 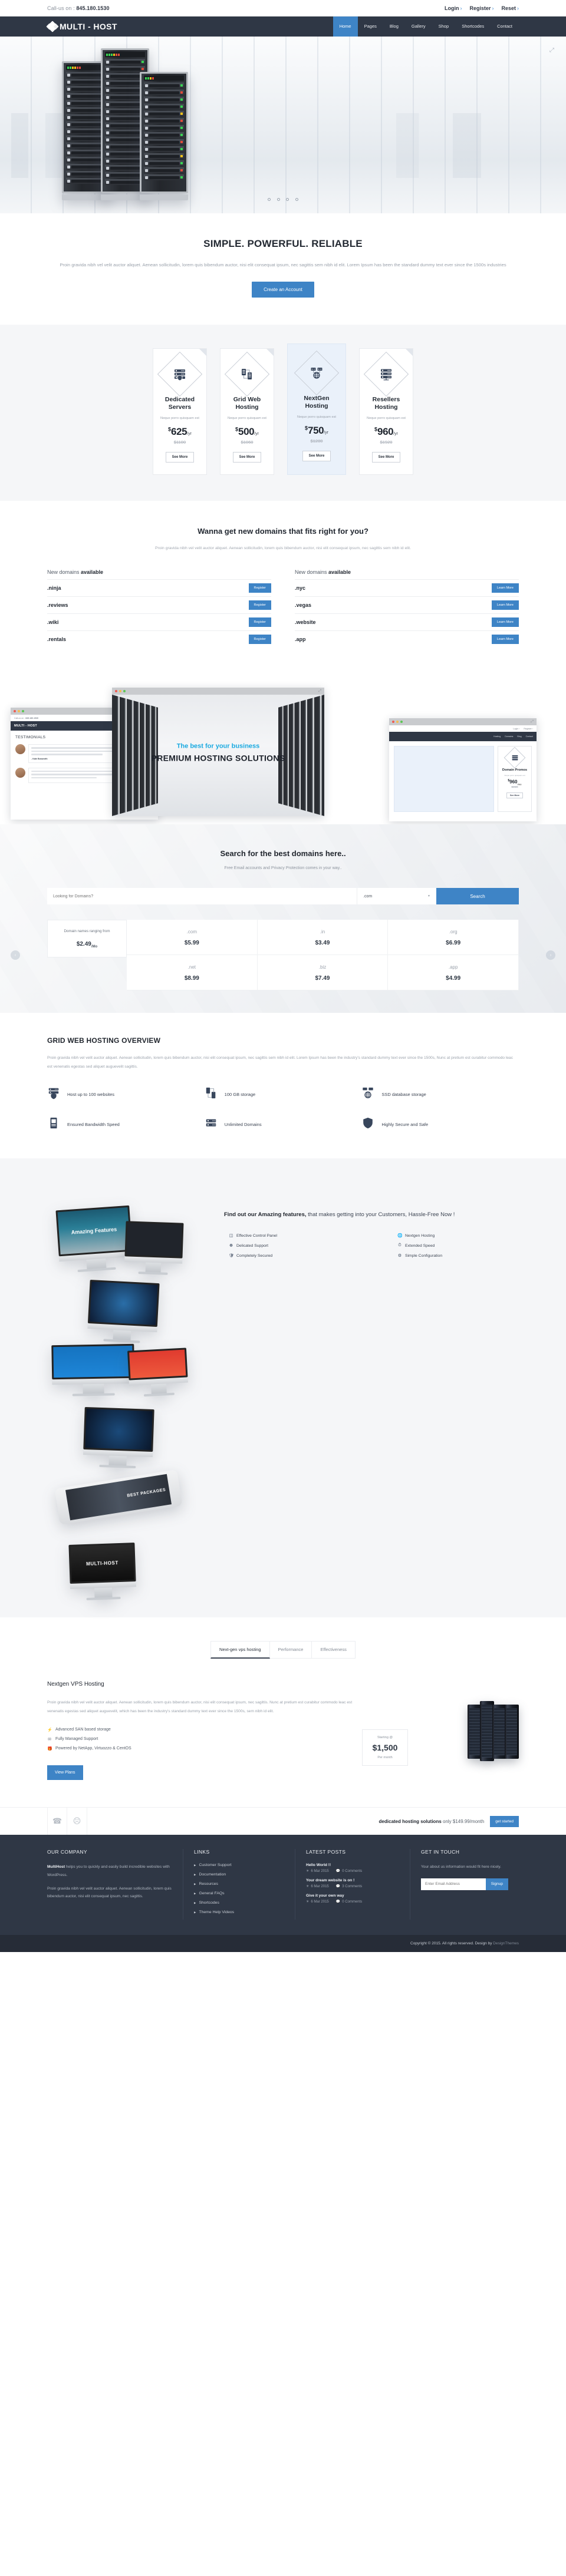 What do you see at coordinates (497, 1884) in the screenshot?
I see `signup-button: Signup` at bounding box center [497, 1884].